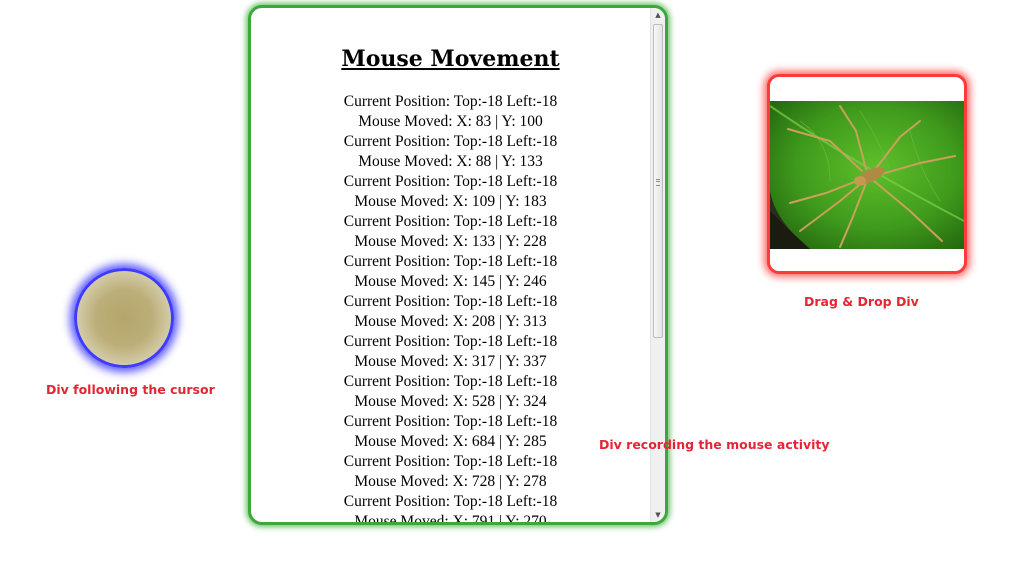  What do you see at coordinates (450, 401) in the screenshot?
I see `mouse-moved-line: Mouse Moved: X: 528 | Y: 324` at bounding box center [450, 401].